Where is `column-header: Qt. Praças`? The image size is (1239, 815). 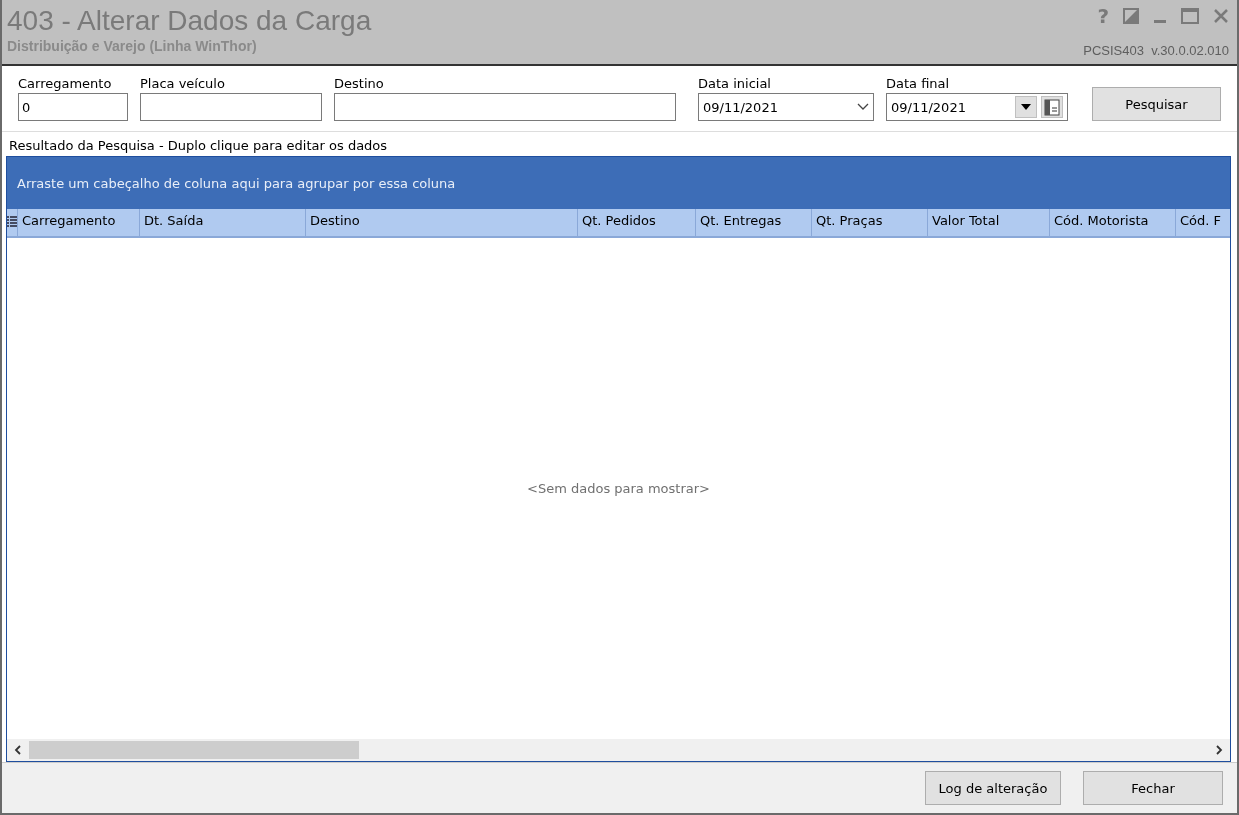 column-header: Qt. Praças is located at coordinates (870, 222).